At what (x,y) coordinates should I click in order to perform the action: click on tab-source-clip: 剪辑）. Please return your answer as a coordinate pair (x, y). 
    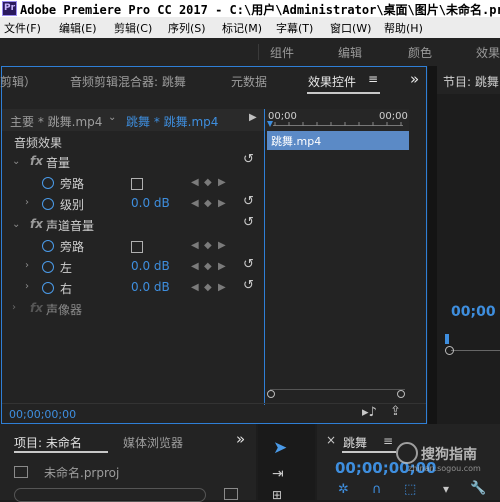
    Looking at the image, I should click on (18, 81).